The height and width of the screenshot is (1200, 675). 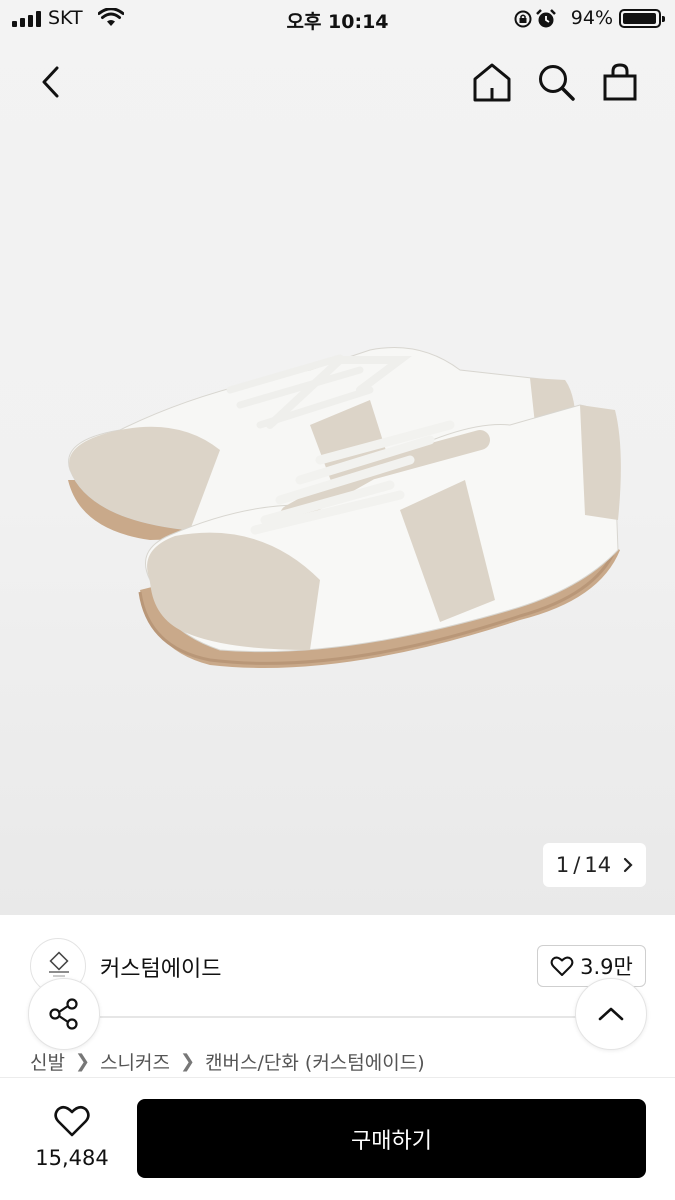 What do you see at coordinates (52, 82) in the screenshot?
I see `back-chevron-icon` at bounding box center [52, 82].